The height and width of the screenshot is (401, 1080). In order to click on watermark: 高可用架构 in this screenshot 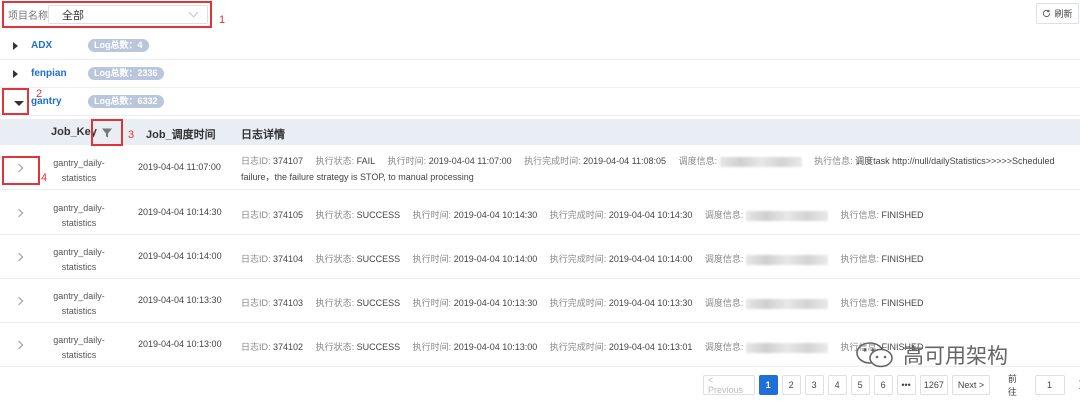, I will do `click(930, 355)`.